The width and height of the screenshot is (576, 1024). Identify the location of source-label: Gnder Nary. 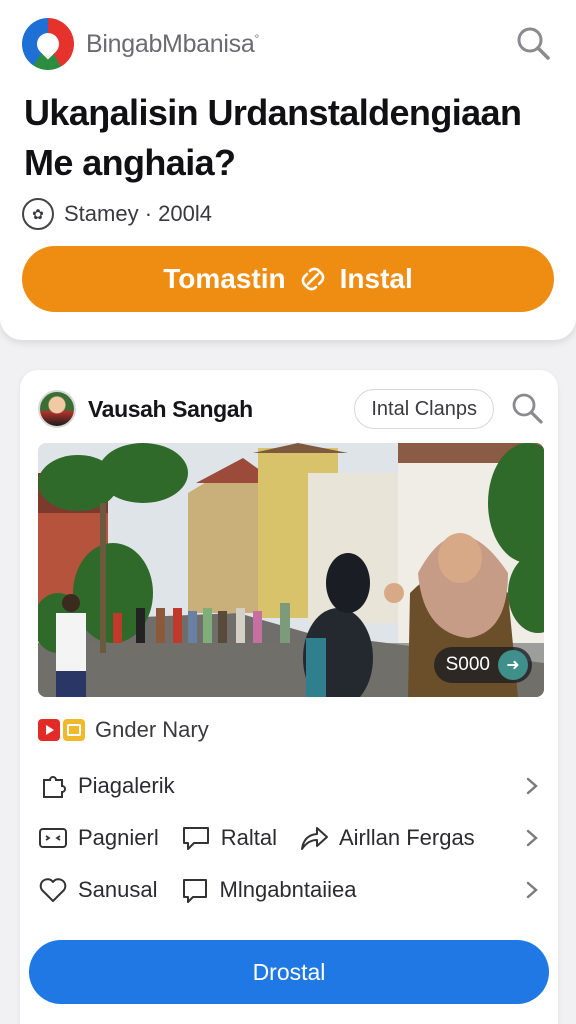
(152, 729).